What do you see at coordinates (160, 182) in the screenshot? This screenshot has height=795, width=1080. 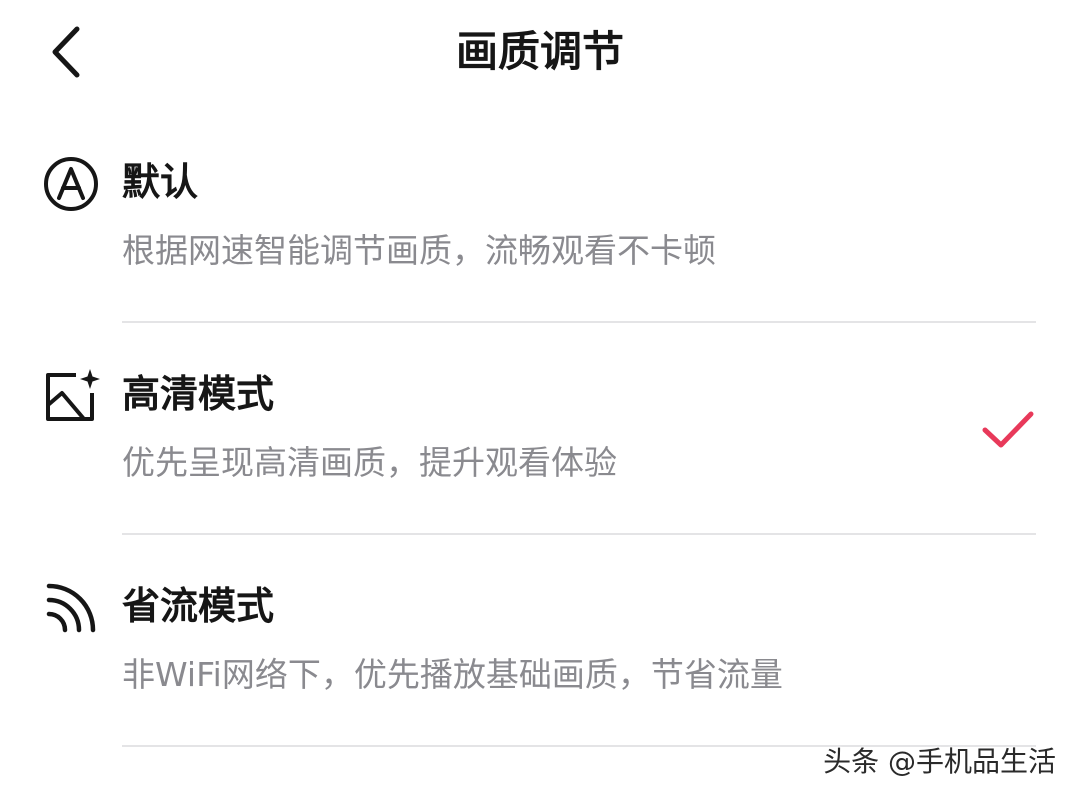 I see `option-title: 默认` at bounding box center [160, 182].